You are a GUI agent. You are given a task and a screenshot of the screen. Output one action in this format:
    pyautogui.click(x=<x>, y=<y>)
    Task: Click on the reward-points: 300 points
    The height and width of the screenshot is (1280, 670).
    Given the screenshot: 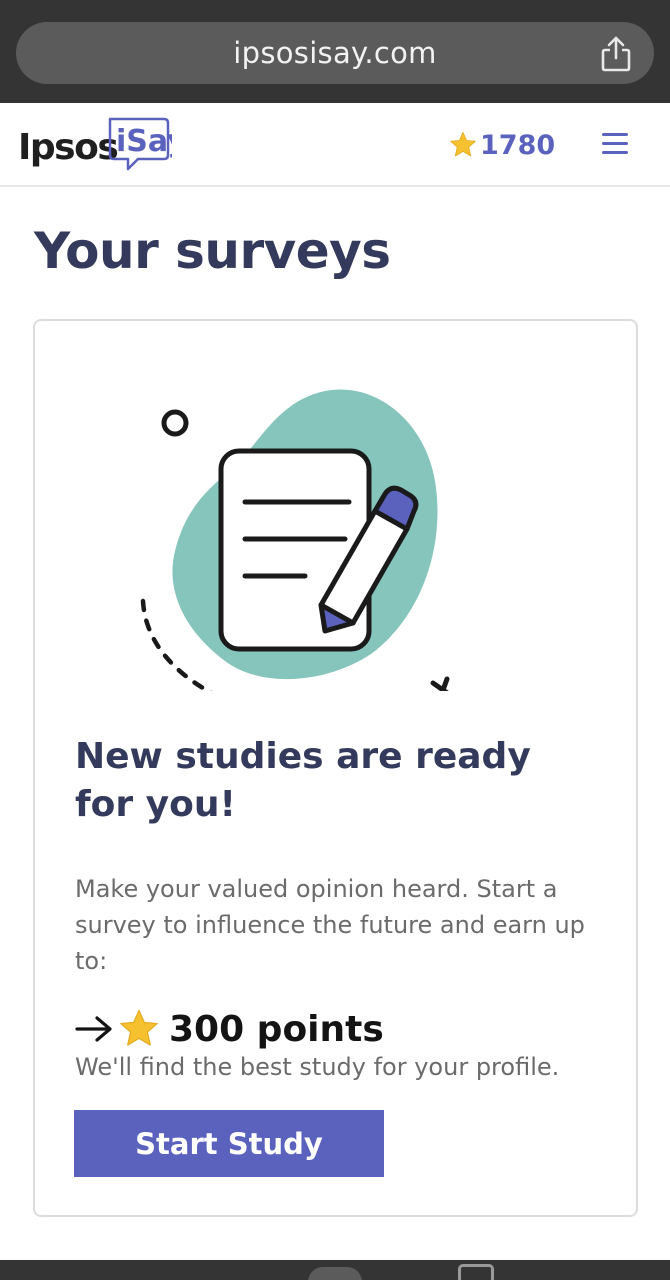 What is the action you would take?
    pyautogui.click(x=276, y=1029)
    